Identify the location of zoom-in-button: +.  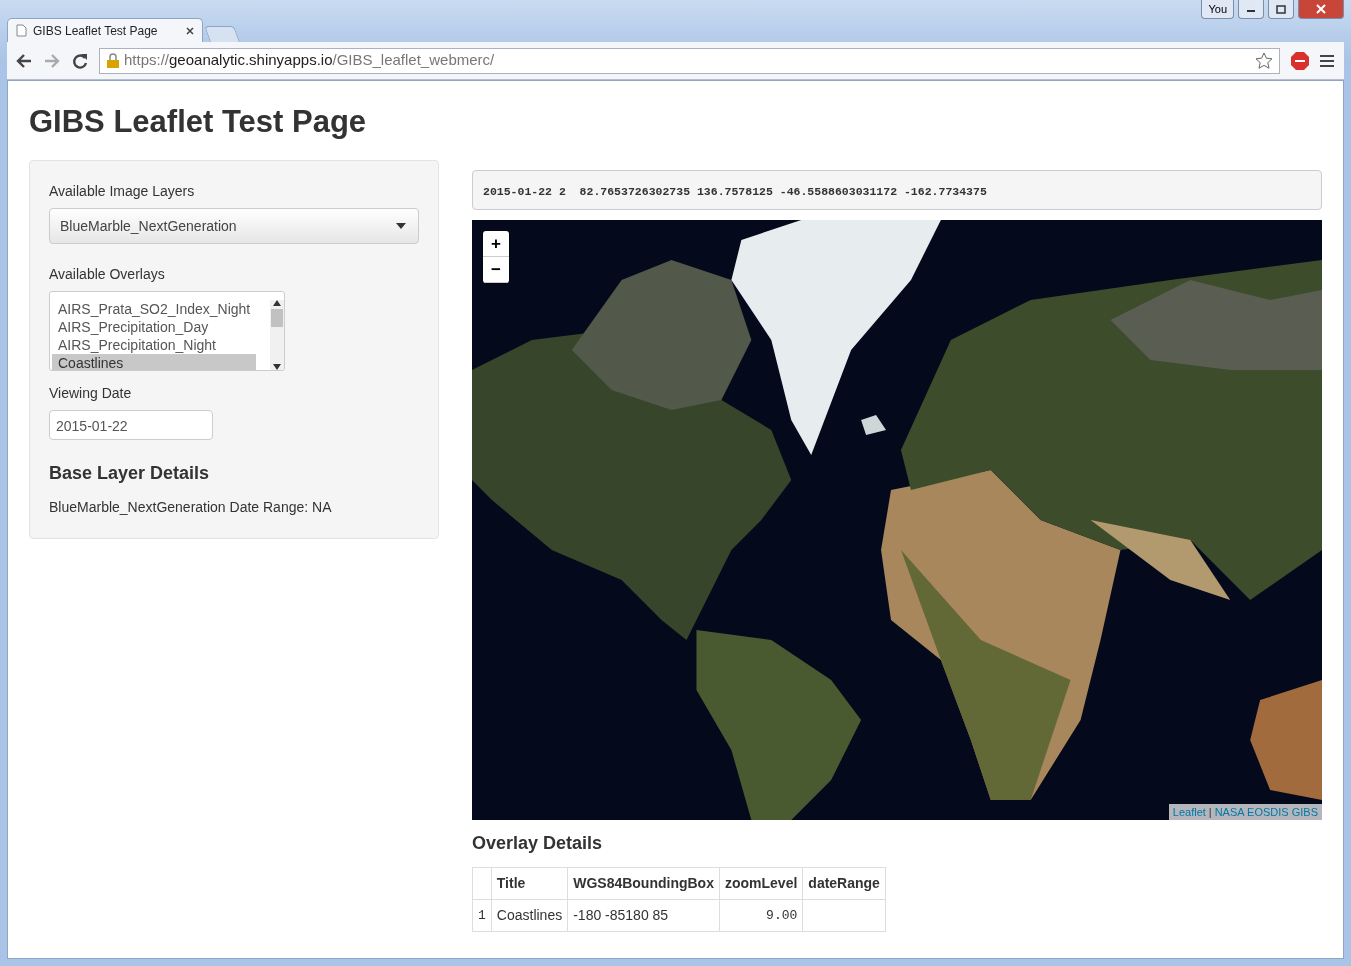
(496, 244).